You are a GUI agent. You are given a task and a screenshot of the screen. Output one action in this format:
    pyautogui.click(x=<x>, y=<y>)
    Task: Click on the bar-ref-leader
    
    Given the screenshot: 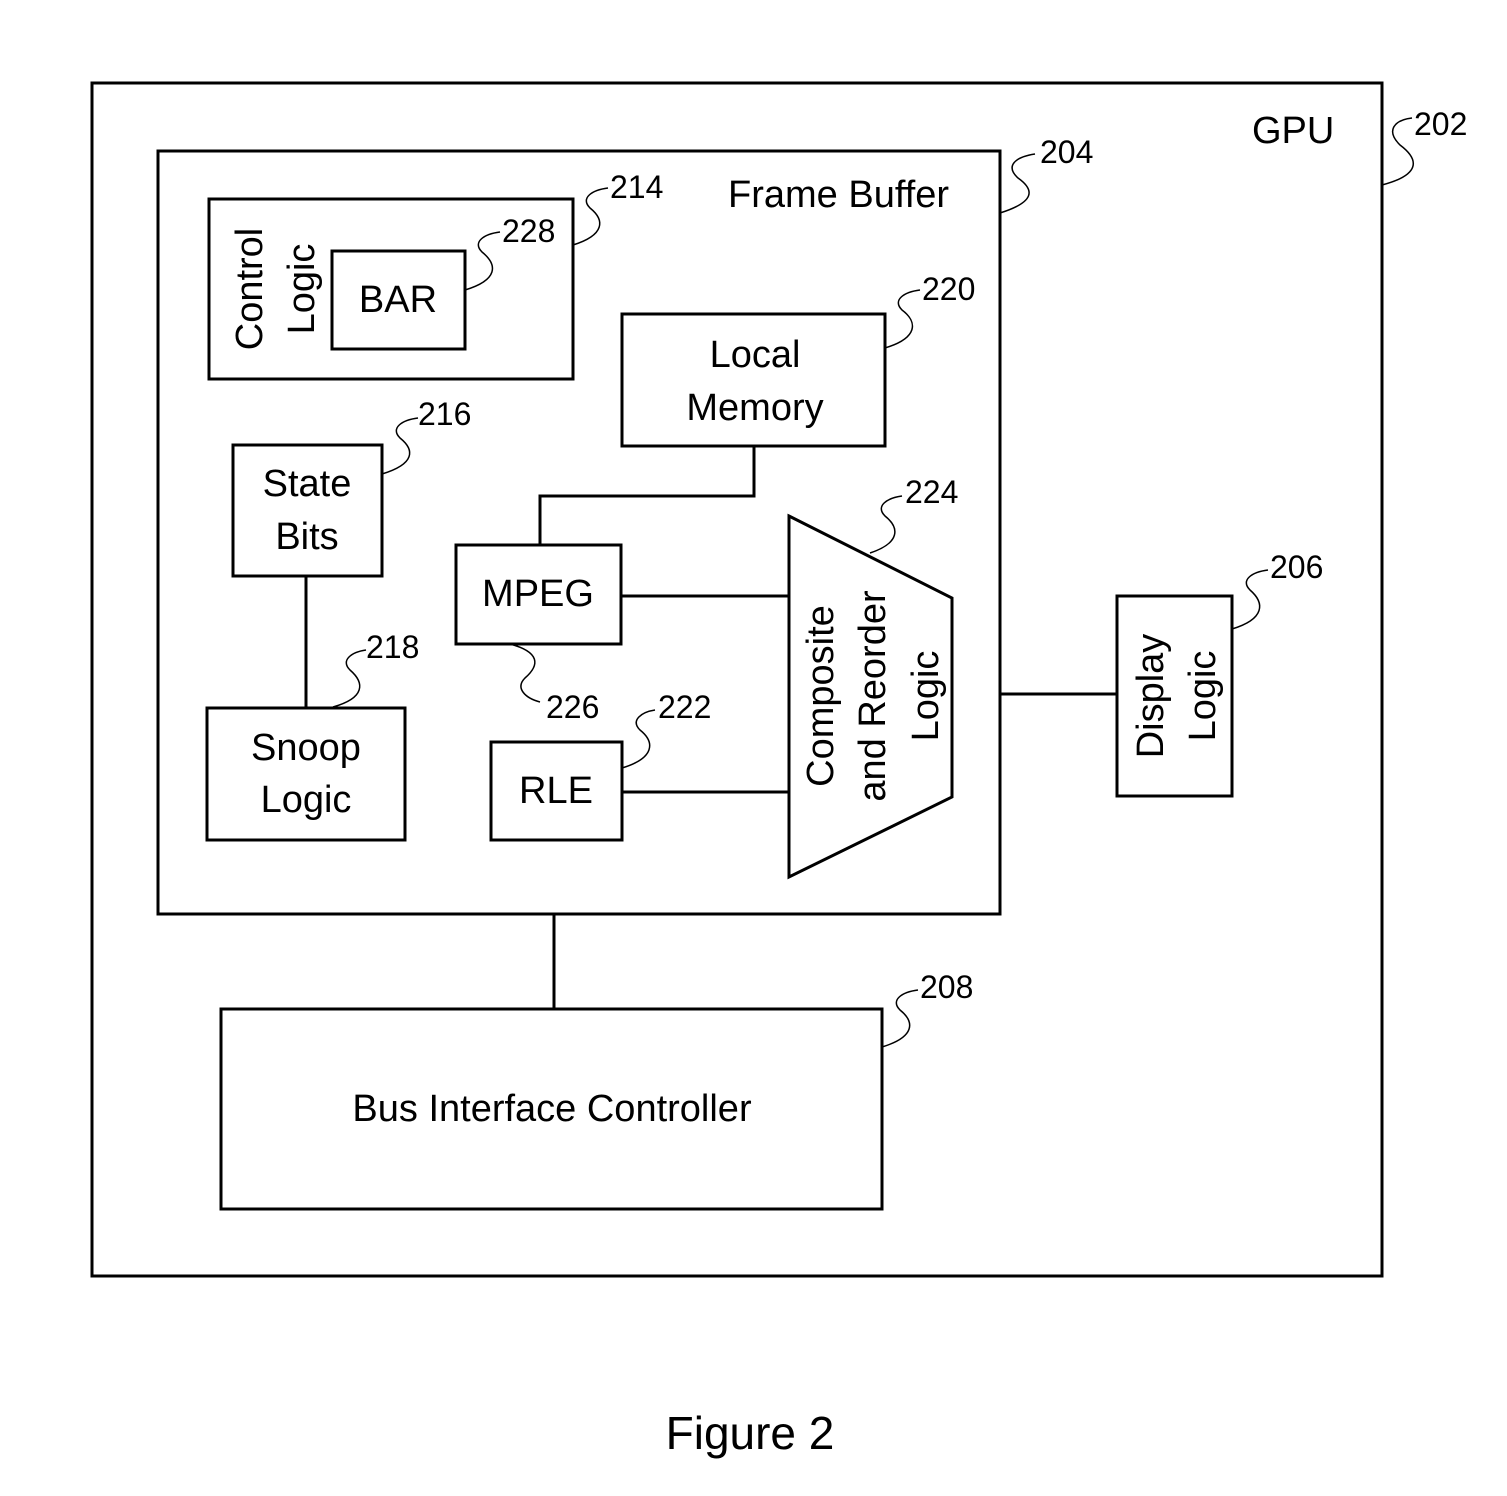 What is the action you would take?
    pyautogui.click(x=482, y=261)
    